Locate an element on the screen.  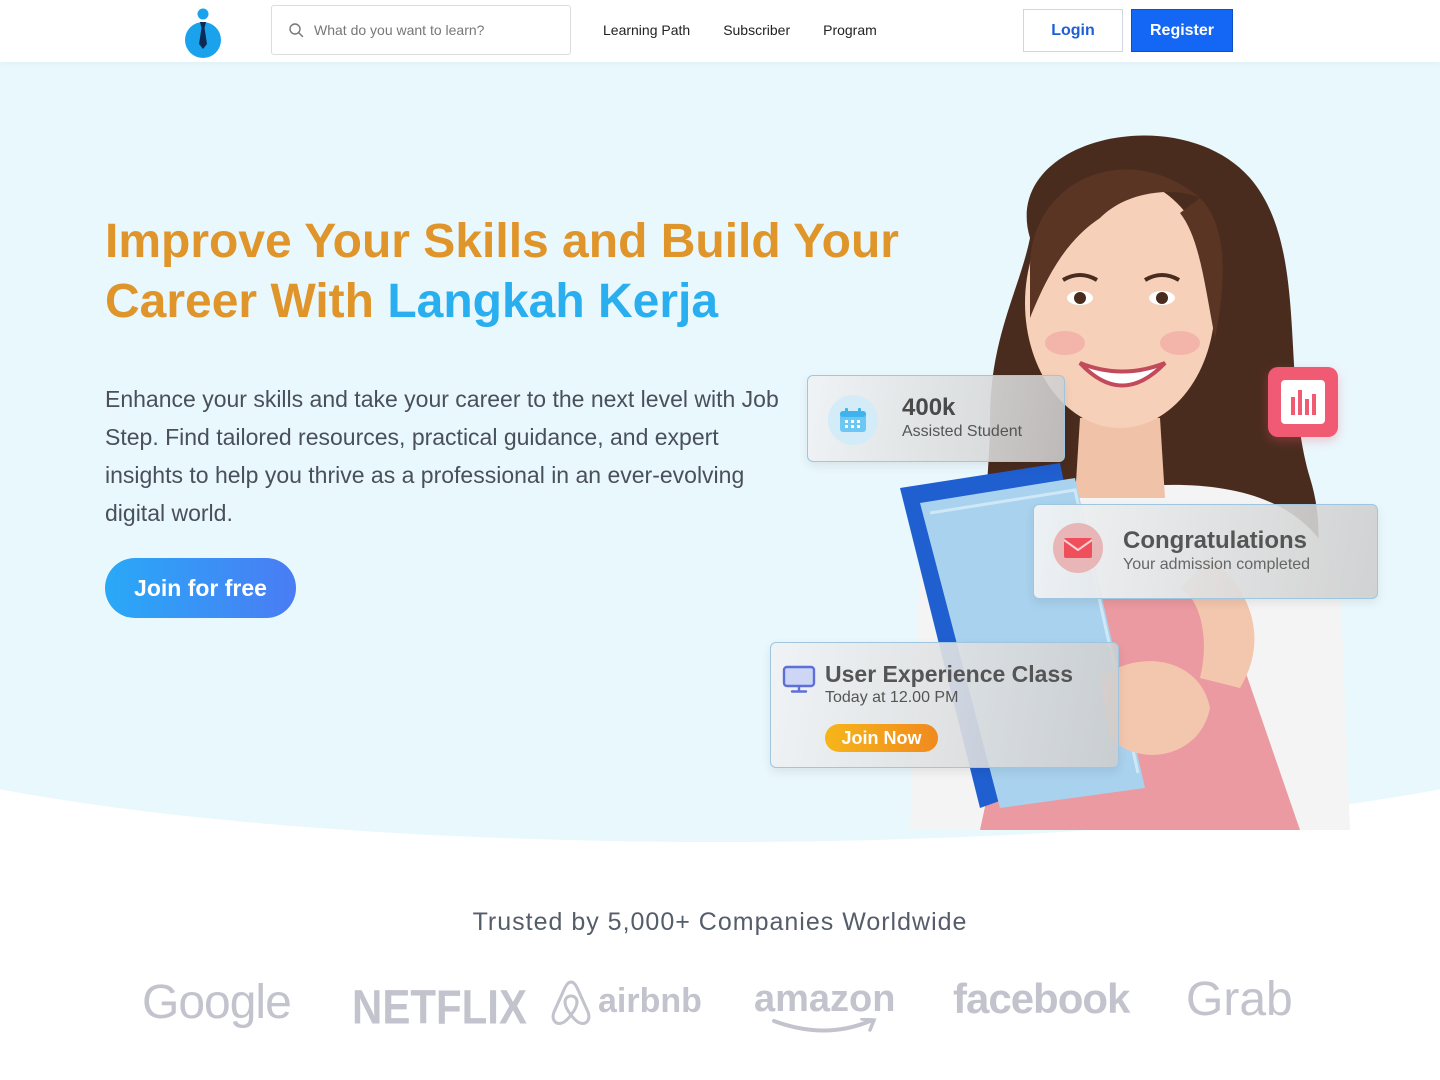
assisted-students-card: 400k Assisted Student is located at coordinates (936, 418).